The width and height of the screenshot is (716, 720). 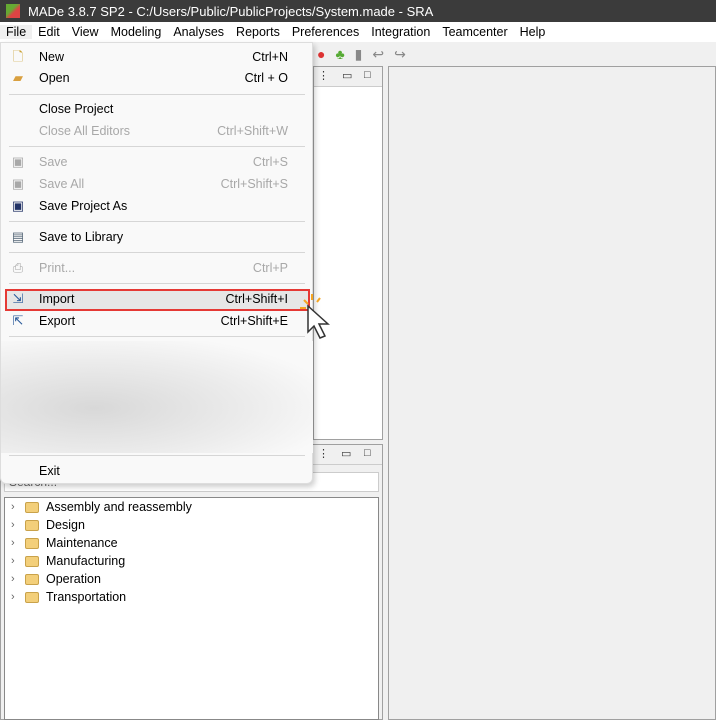 I want to click on file-menu-save-as-label: Save Project As, so click(x=83, y=206).